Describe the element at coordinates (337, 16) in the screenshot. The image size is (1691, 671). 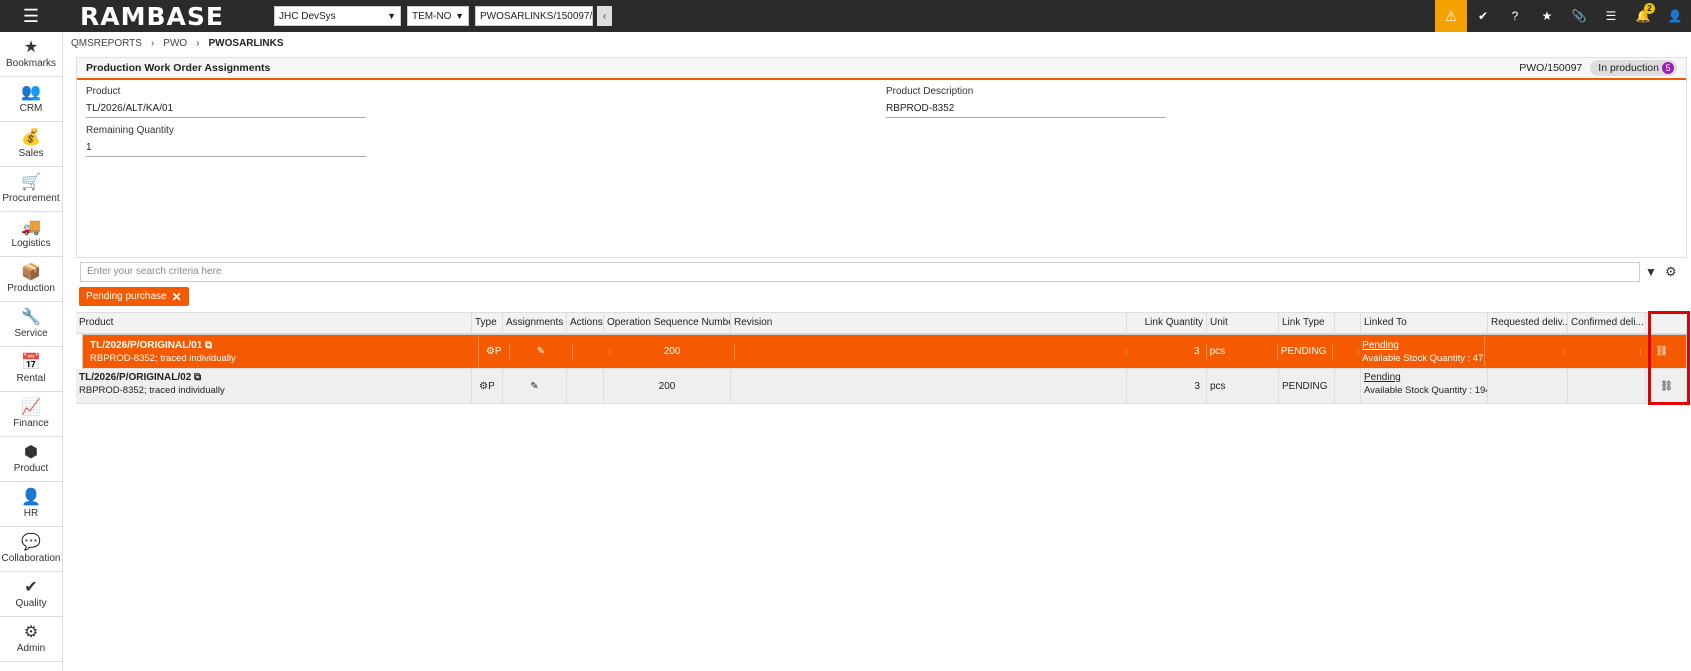
I see `company-select: JHC DevSys ▼` at that location.